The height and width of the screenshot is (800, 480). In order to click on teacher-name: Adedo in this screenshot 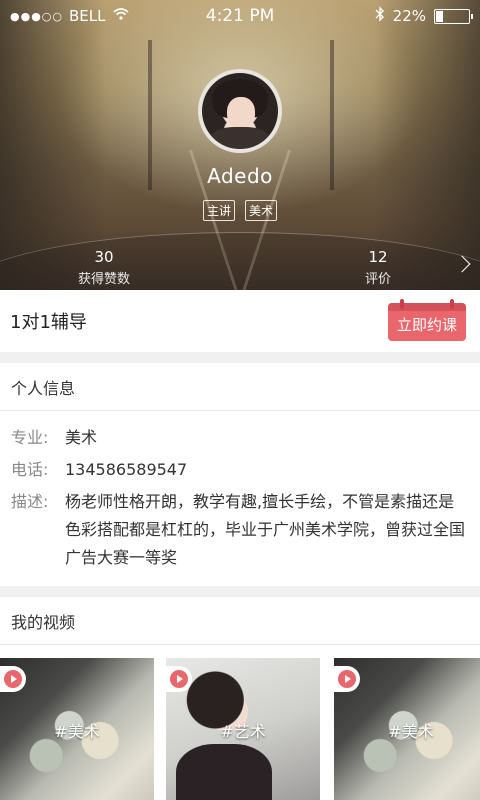, I will do `click(240, 176)`.